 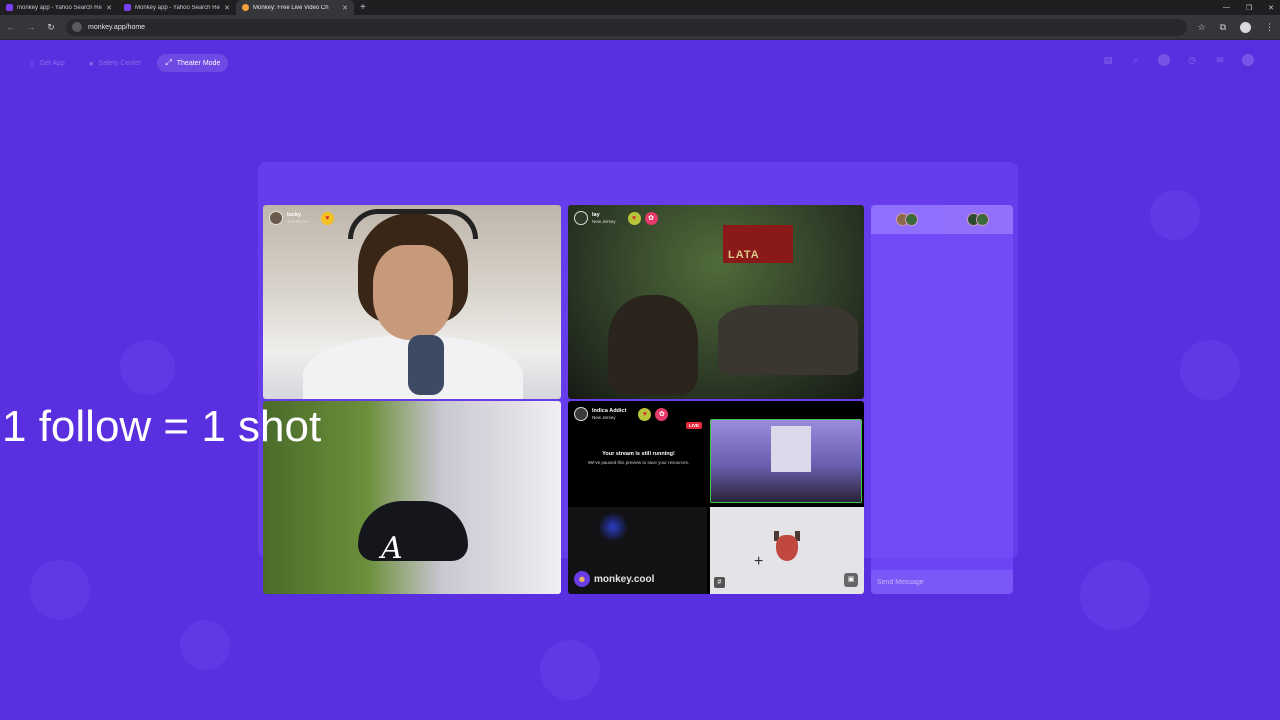 I want to click on hashtag-icon: #, so click(x=719, y=582).